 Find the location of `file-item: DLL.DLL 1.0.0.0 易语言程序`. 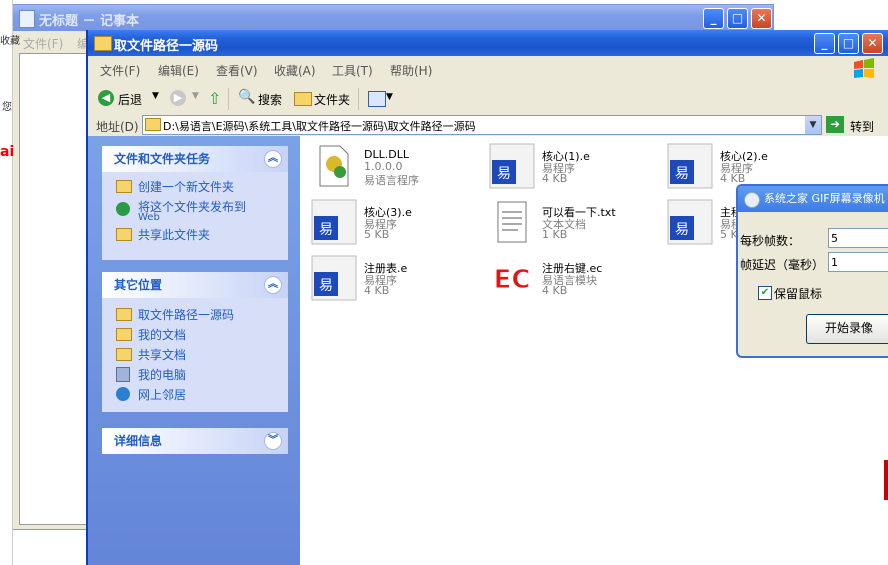

file-item: DLL.DLL 1.0.0.0 易语言程序 is located at coordinates (395, 167).